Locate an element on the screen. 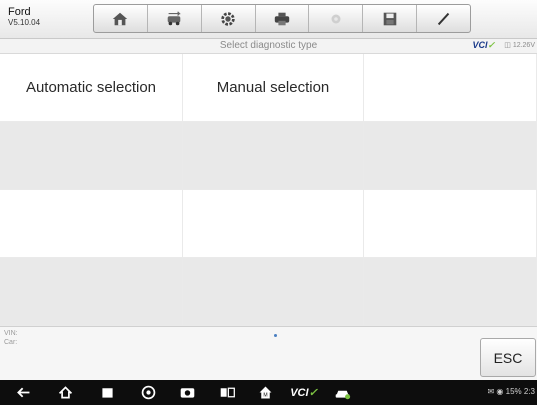 The height and width of the screenshot is (405, 537). car-icon is located at coordinates (342, 395).